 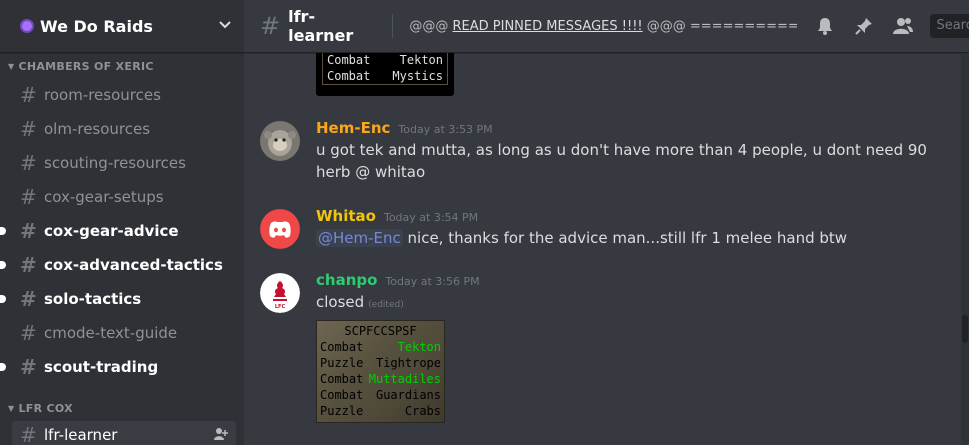 What do you see at coordinates (93, 299) in the screenshot?
I see `channel-label: solo-tactics` at bounding box center [93, 299].